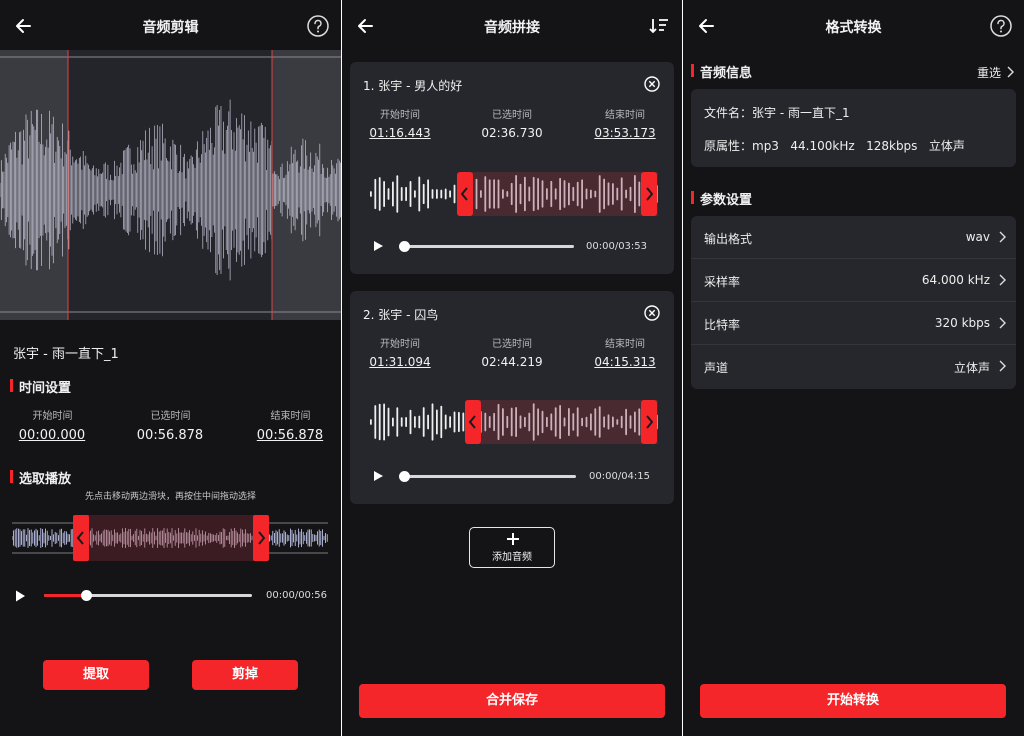 This screenshot has height=736, width=1024. I want to click on play-time: 00:00/03:53, so click(617, 246).